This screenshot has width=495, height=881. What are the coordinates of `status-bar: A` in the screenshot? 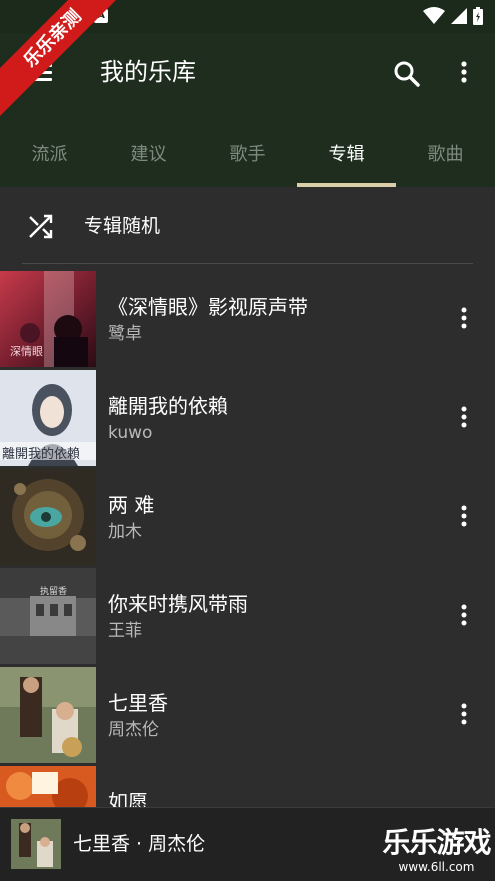 It's located at (247, 16).